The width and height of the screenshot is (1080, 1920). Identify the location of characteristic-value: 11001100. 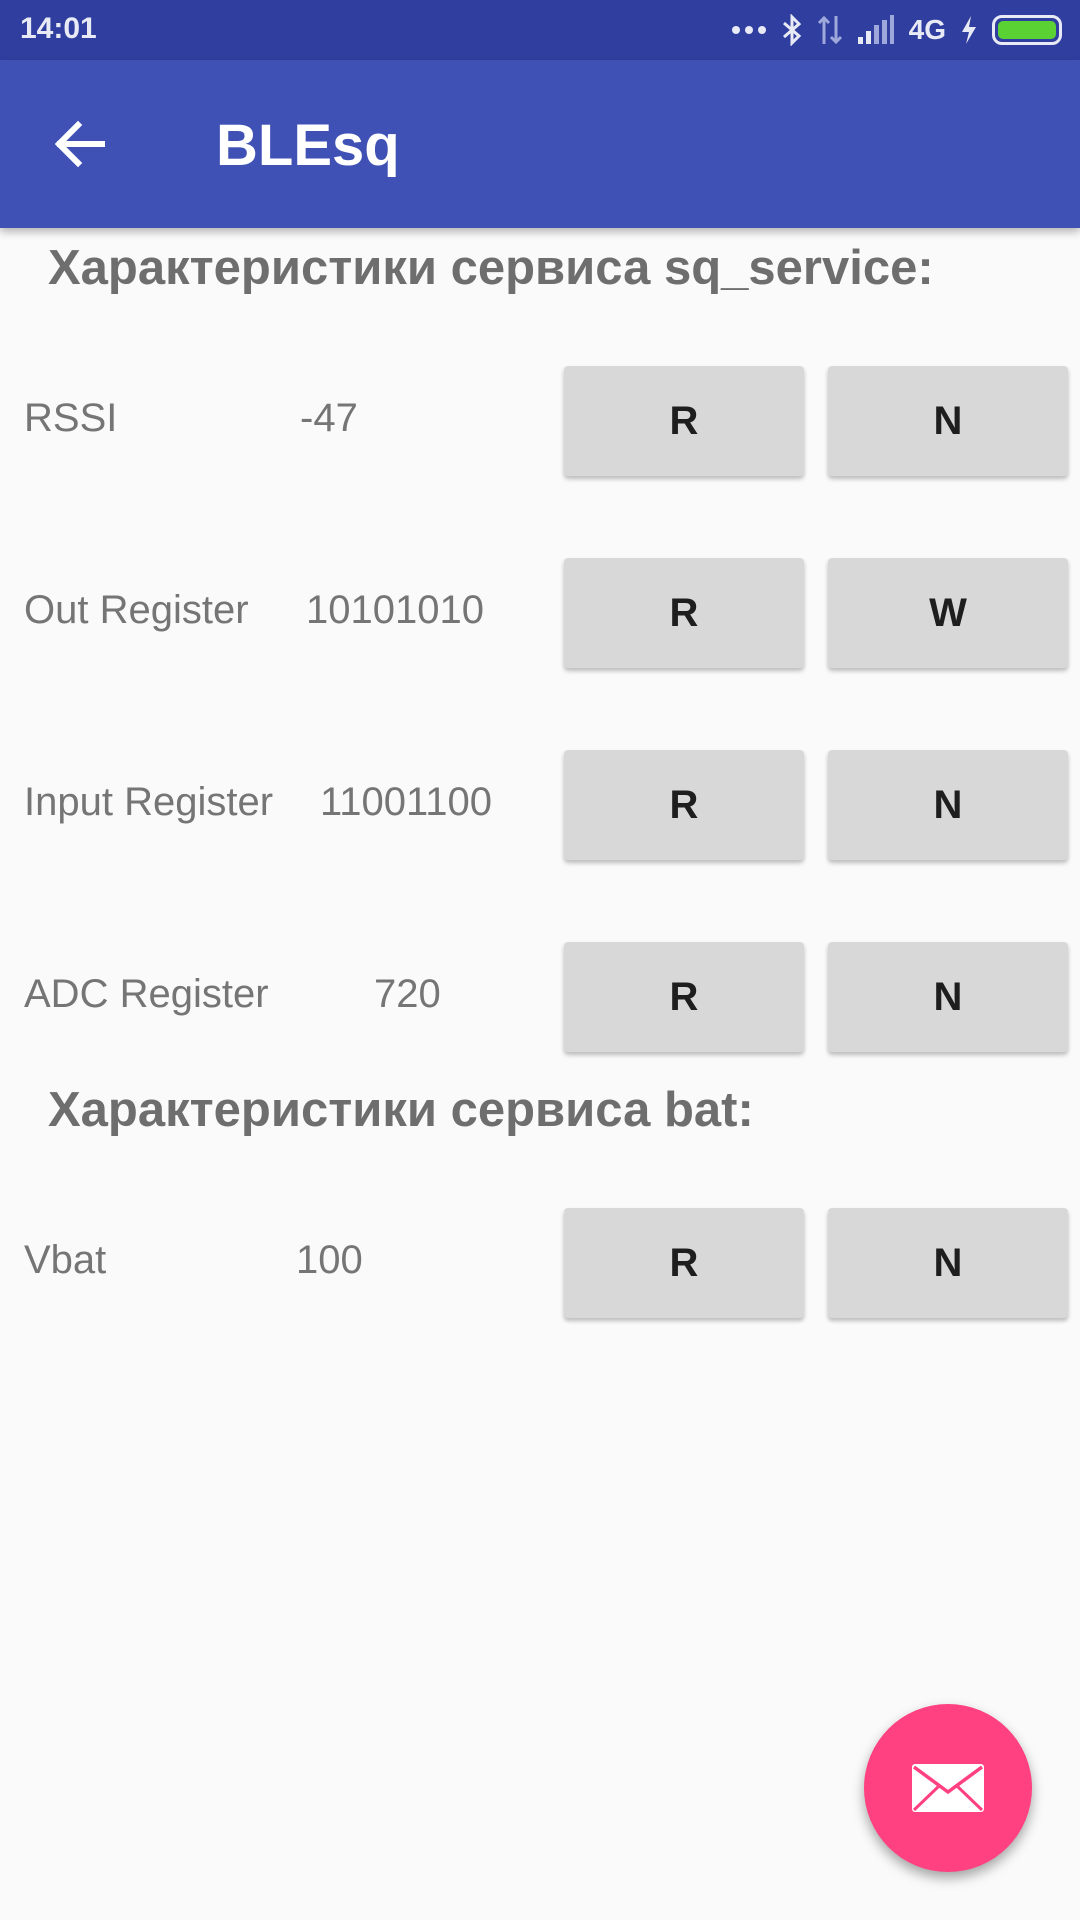
(406, 802).